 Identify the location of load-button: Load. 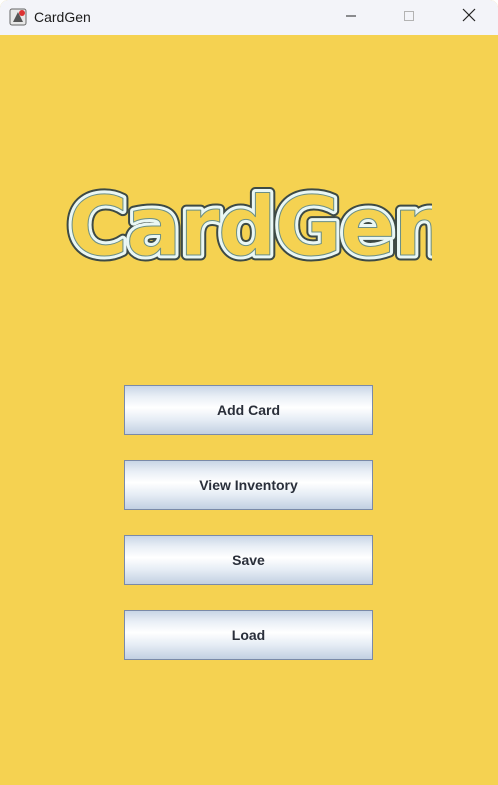
(248, 635).